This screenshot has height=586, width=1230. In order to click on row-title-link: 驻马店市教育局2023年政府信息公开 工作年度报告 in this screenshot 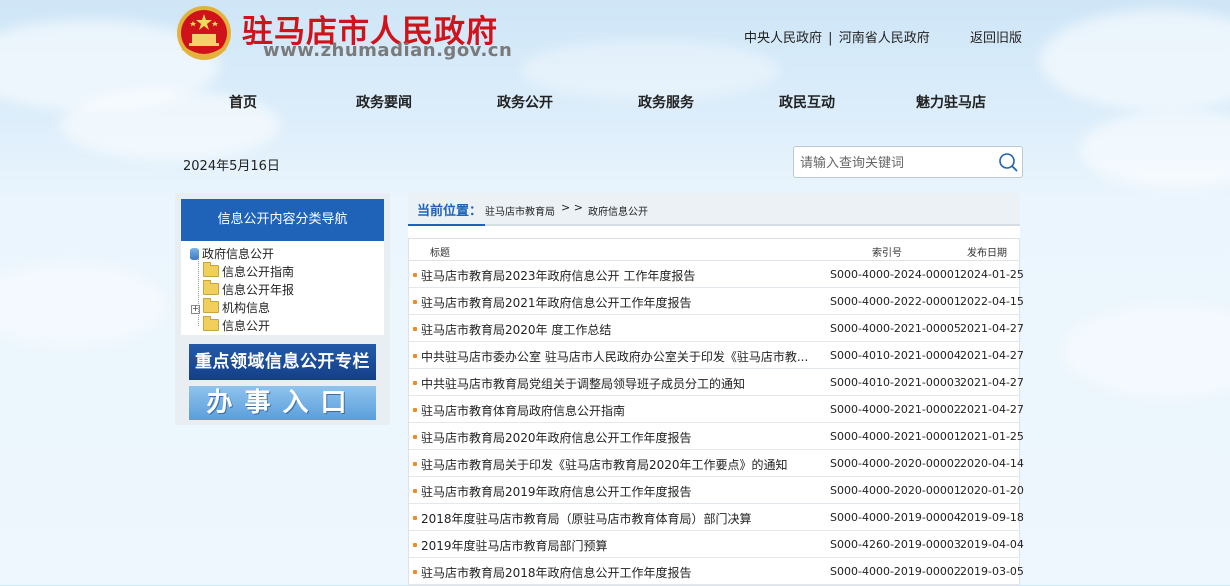, I will do `click(615, 275)`.